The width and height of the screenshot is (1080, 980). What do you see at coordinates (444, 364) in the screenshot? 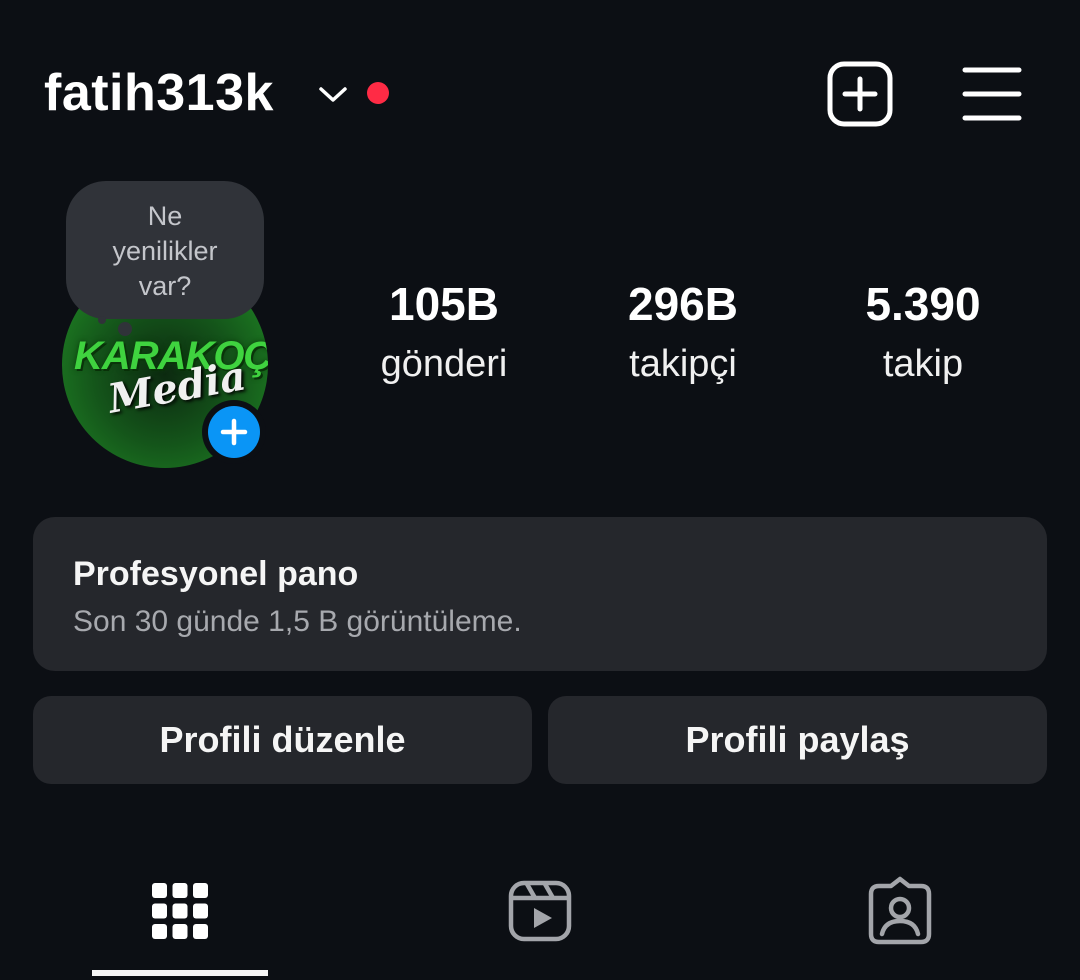
I see `stat-posts-label: gönderi` at bounding box center [444, 364].